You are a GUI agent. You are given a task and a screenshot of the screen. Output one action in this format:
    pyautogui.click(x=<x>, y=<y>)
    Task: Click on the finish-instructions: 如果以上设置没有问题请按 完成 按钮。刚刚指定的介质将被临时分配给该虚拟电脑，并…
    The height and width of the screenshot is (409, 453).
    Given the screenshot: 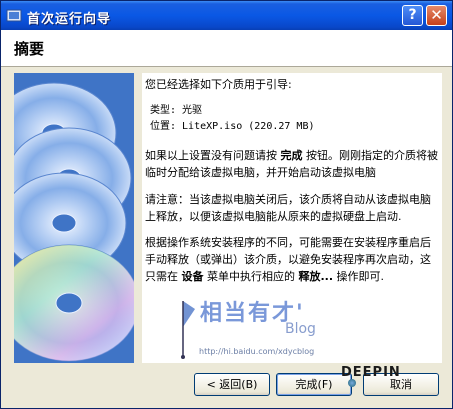 What is the action you would take?
    pyautogui.click(x=291, y=164)
    